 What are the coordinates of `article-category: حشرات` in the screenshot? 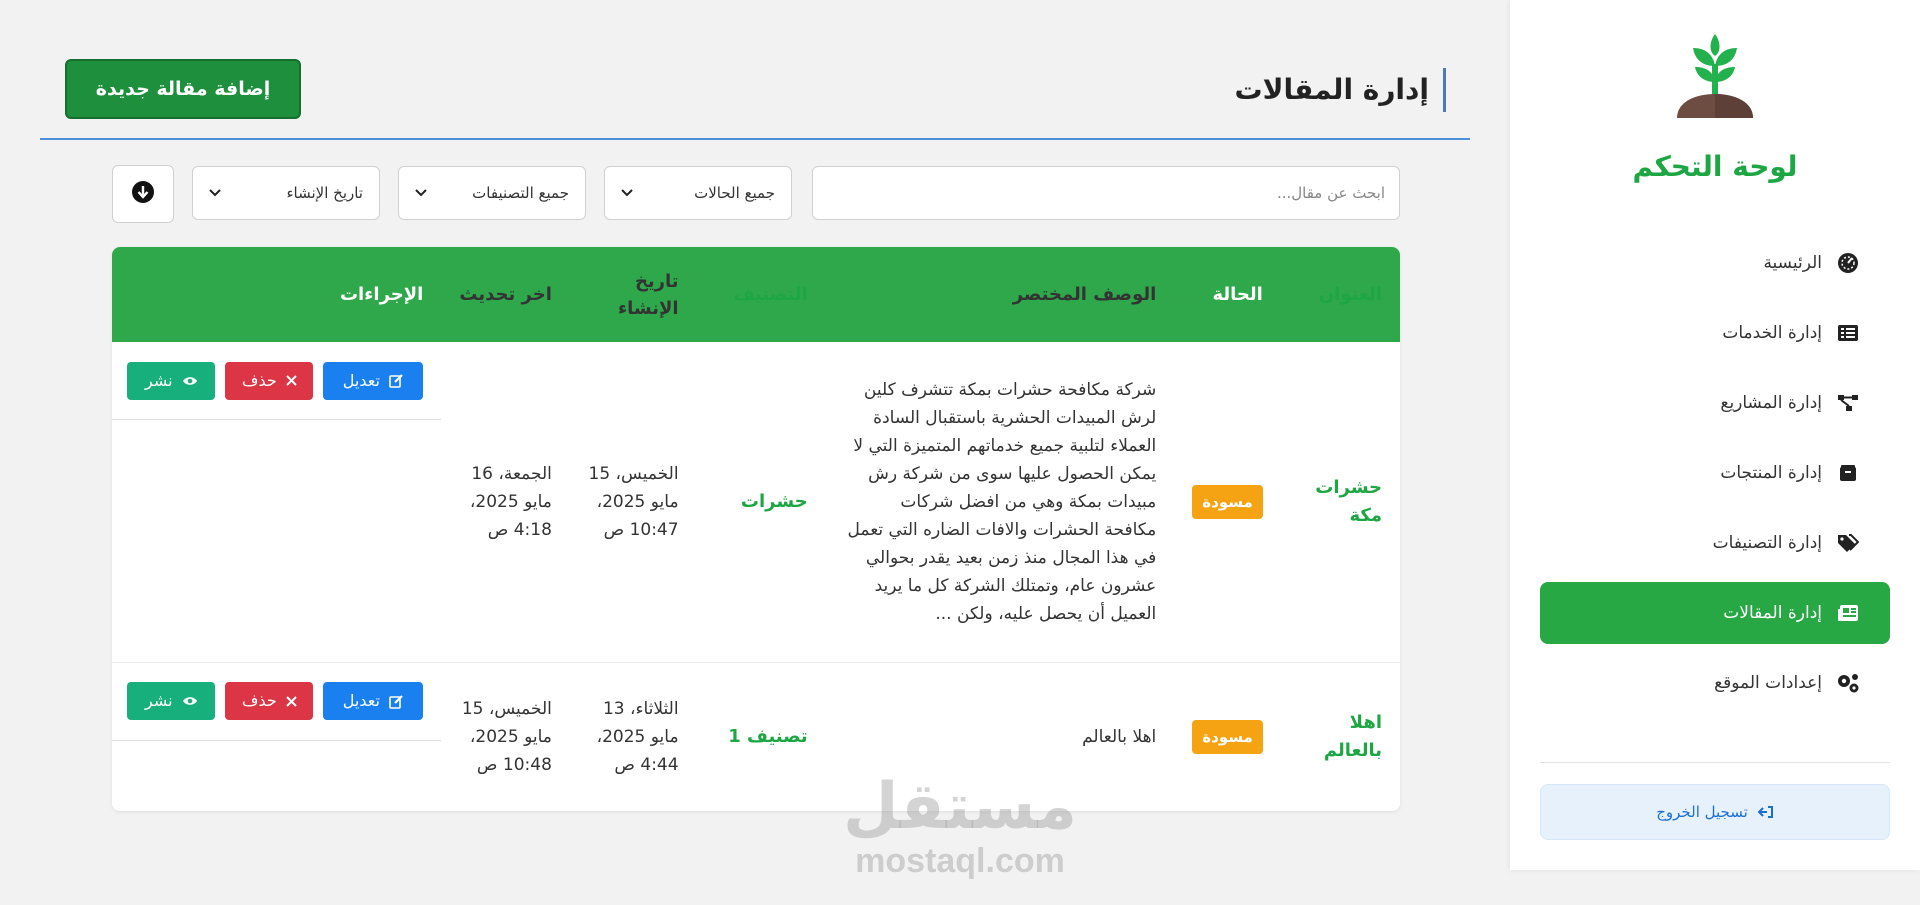 It's located at (761, 502).